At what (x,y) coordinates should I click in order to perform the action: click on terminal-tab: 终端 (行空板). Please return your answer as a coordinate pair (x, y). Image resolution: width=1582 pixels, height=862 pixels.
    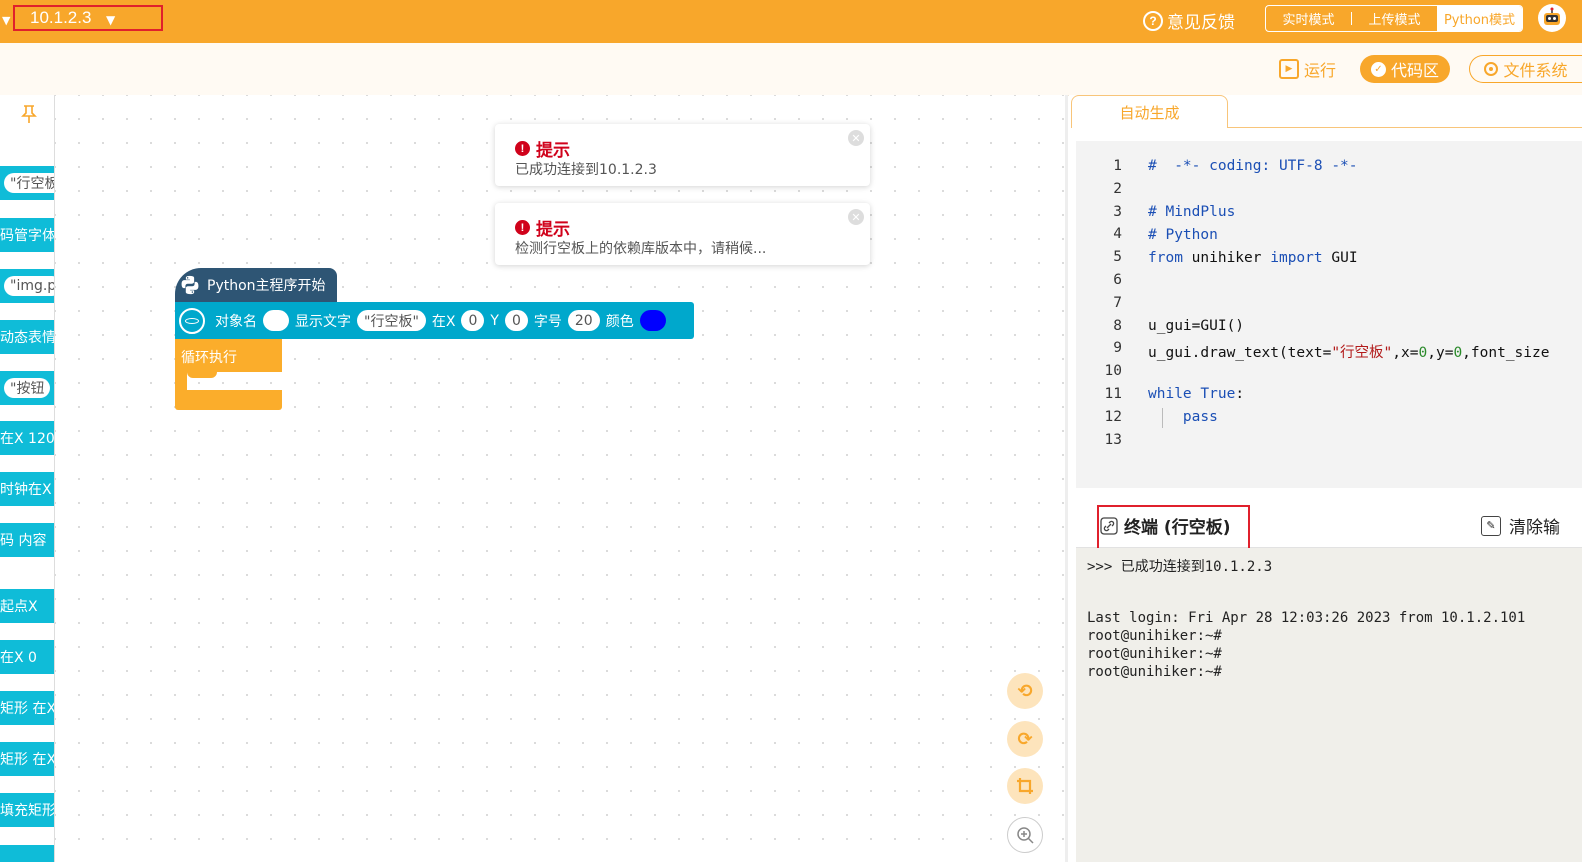
    Looking at the image, I should click on (1165, 525).